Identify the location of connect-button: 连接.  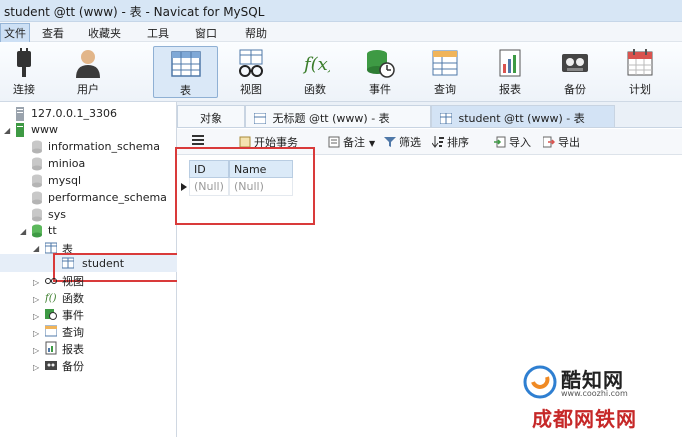
(24, 72).